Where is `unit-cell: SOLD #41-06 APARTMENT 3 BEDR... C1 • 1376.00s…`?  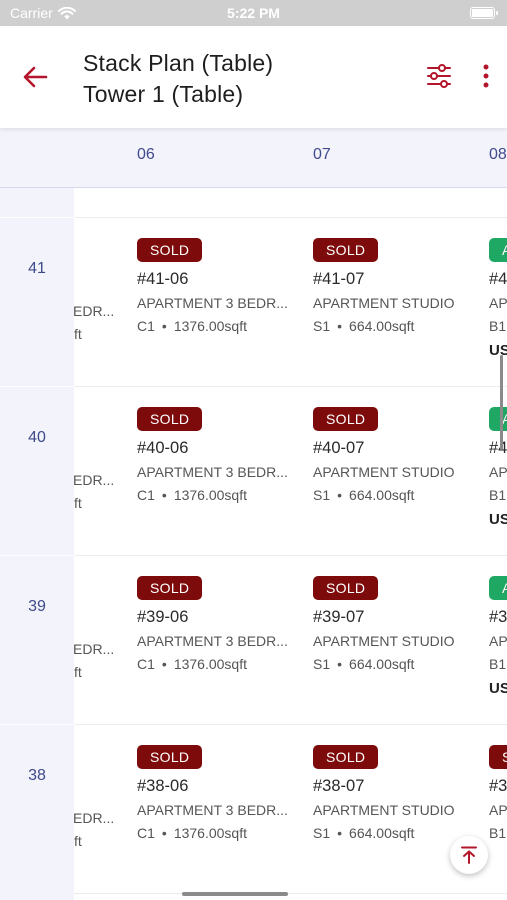
unit-cell: SOLD #41-06 APARTMENT 3 BEDR... C1 • 1376.00s… is located at coordinates (222, 302).